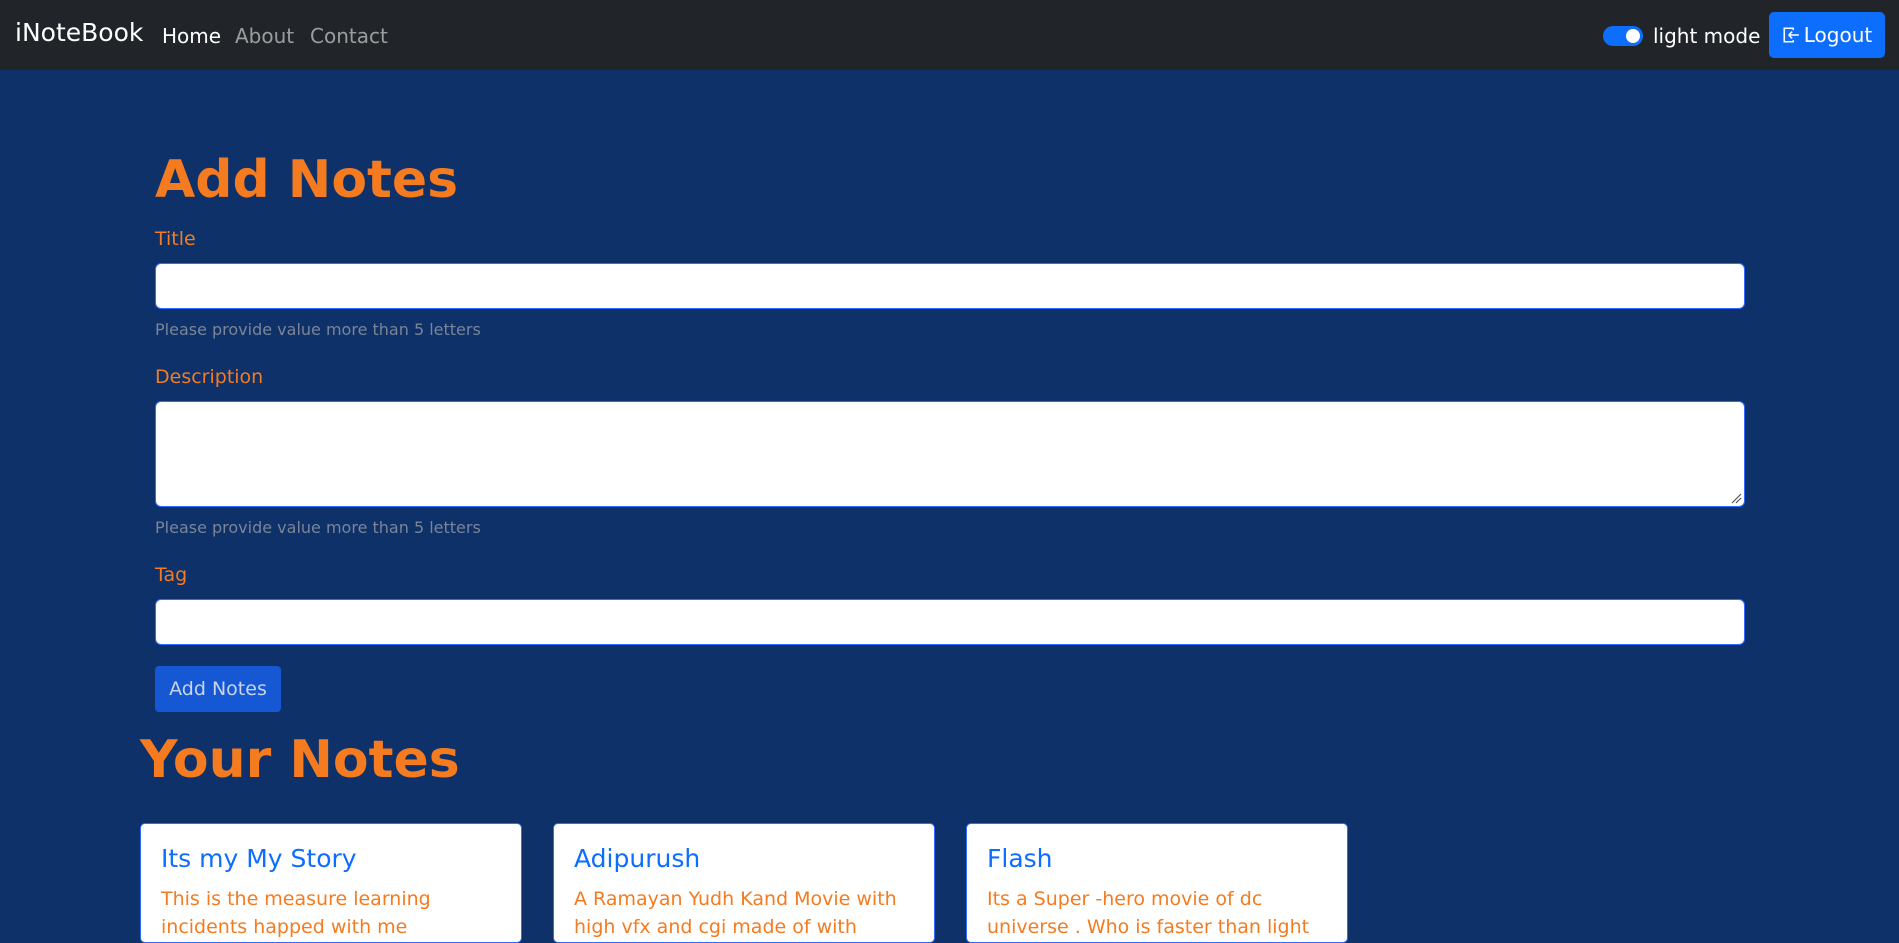 The height and width of the screenshot is (943, 1899). What do you see at coordinates (79, 32) in the screenshot?
I see `brand-logo: iNoteBook` at bounding box center [79, 32].